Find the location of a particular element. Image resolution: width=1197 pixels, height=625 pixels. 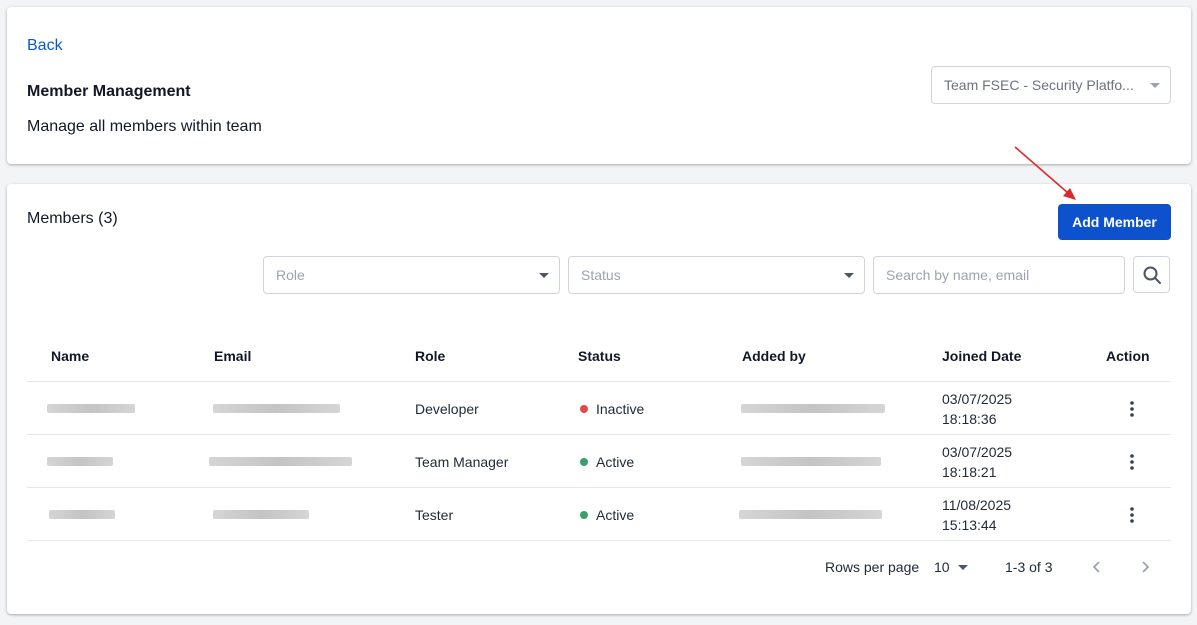

table-row: Team Manager Active 03/07/2025 18:18:21 is located at coordinates (599, 461).